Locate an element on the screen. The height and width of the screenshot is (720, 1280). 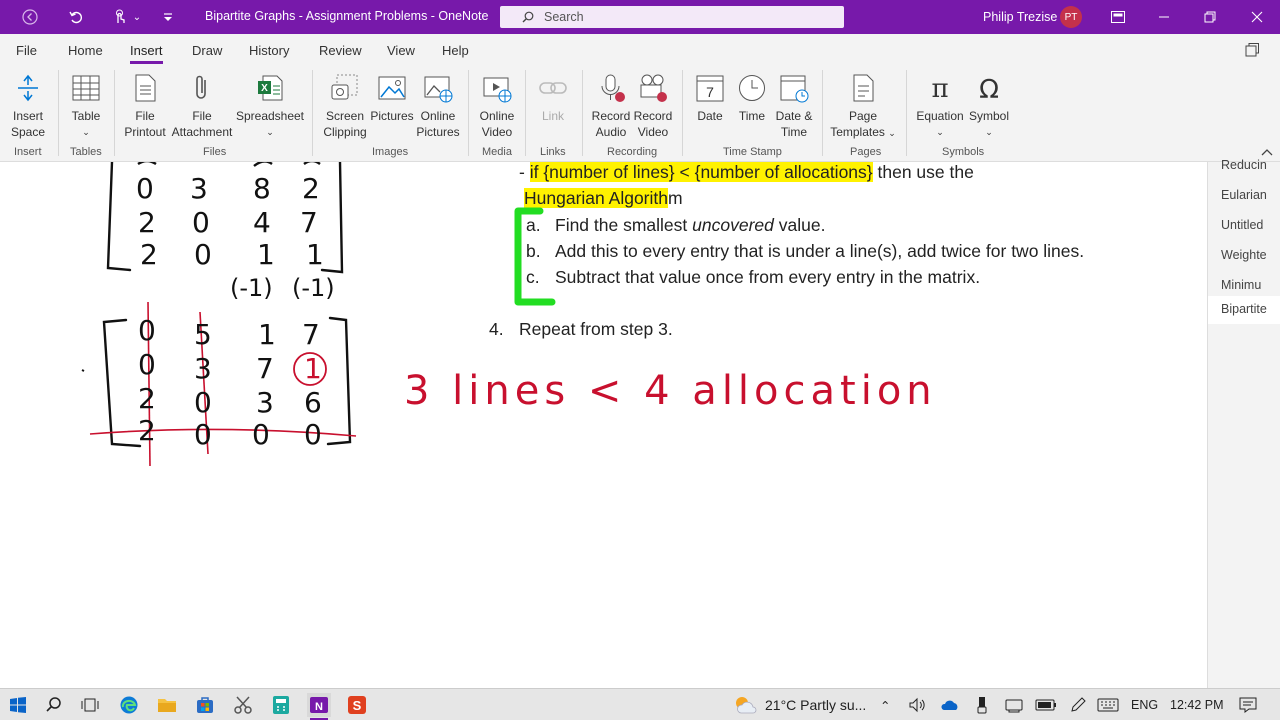
edge-icon is located at coordinates (129, 705).